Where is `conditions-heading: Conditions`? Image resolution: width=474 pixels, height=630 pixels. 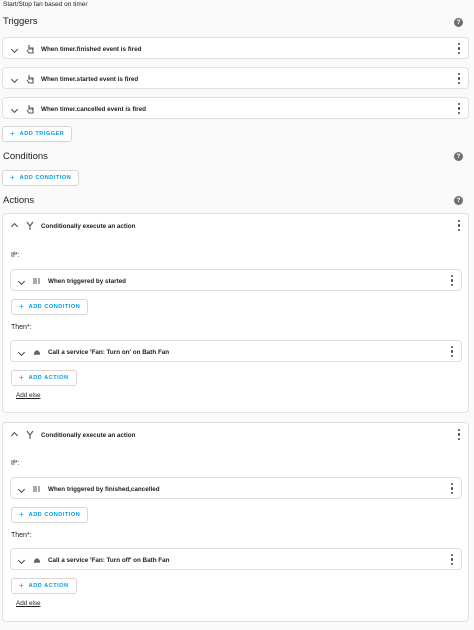 conditions-heading: Conditions is located at coordinates (25, 156).